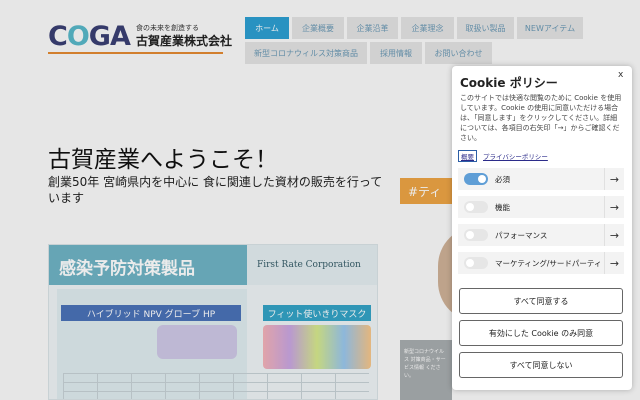 The width and height of the screenshot is (640, 400). Describe the element at coordinates (541, 207) in the screenshot. I see `cookie-category-functional: 機能 →` at that location.